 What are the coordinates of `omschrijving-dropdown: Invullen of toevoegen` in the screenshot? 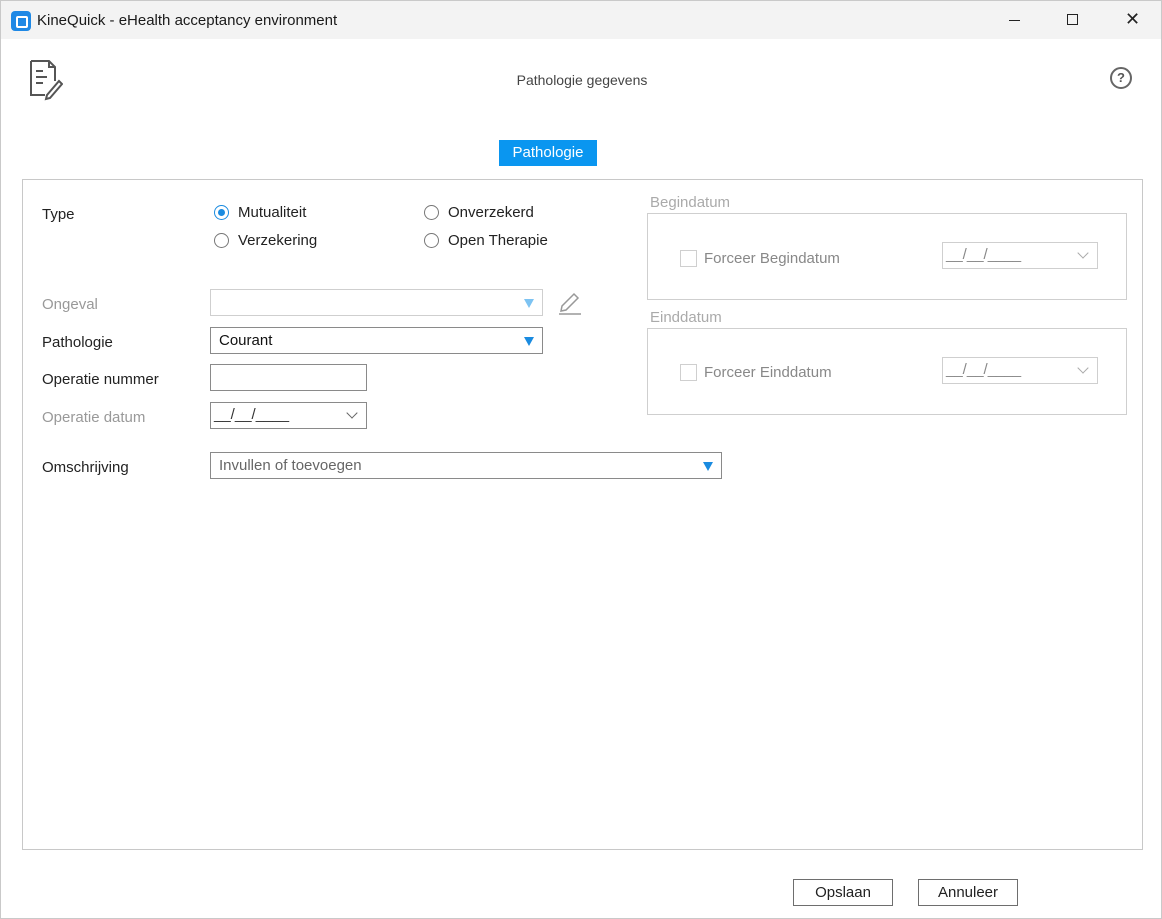 It's located at (466, 465).